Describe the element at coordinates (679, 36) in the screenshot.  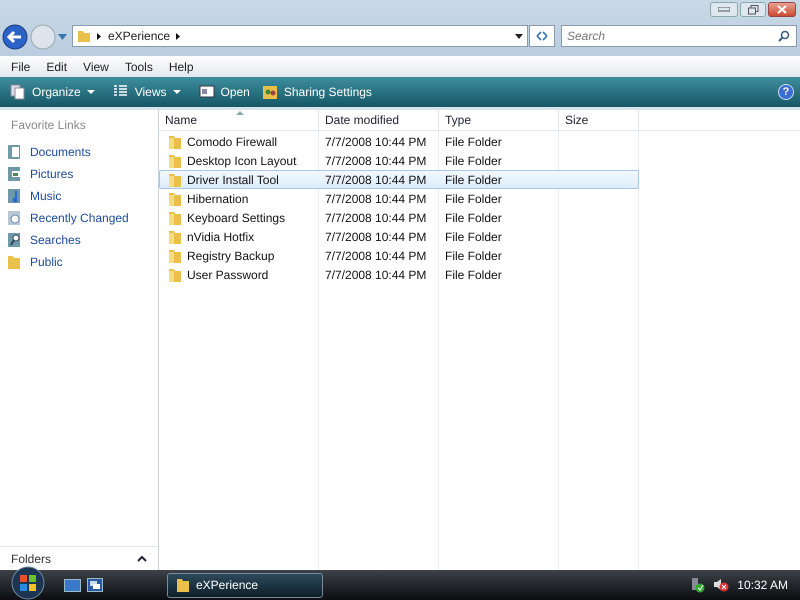
I see `search-field: Search` at that location.